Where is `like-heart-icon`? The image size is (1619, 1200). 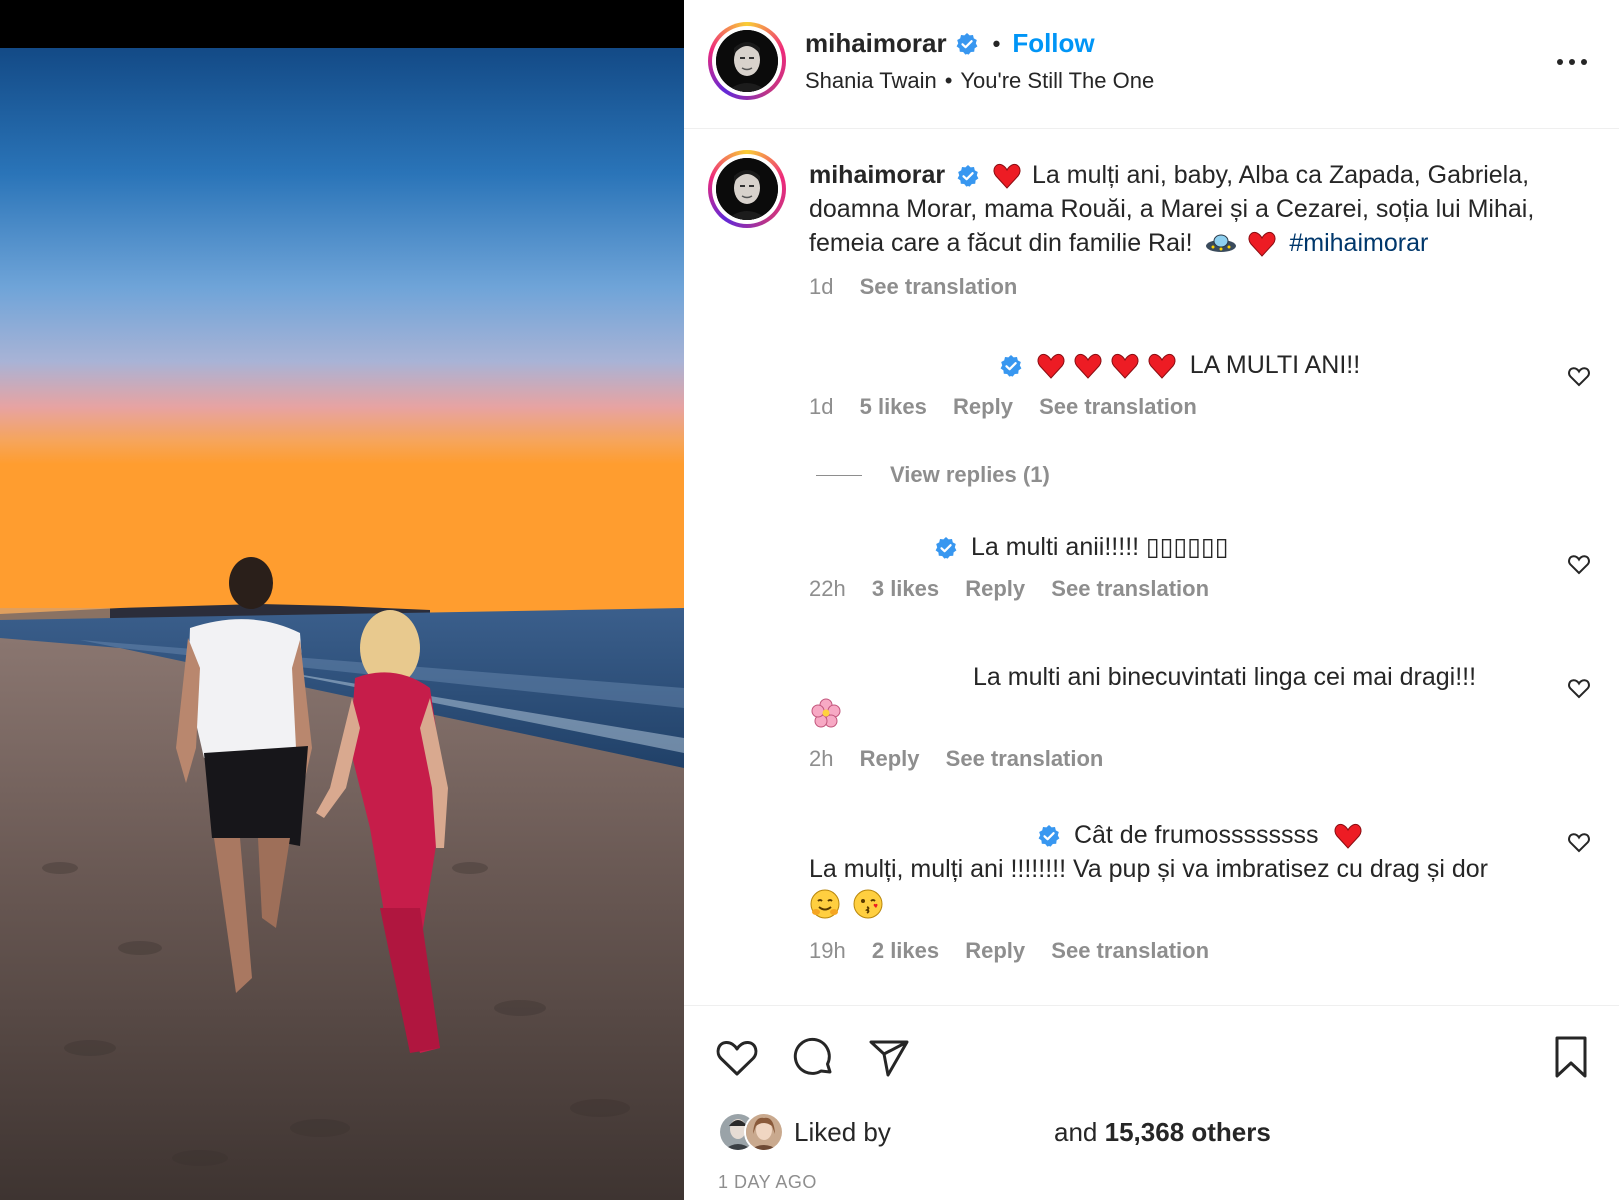
like-heart-icon is located at coordinates (737, 1057).